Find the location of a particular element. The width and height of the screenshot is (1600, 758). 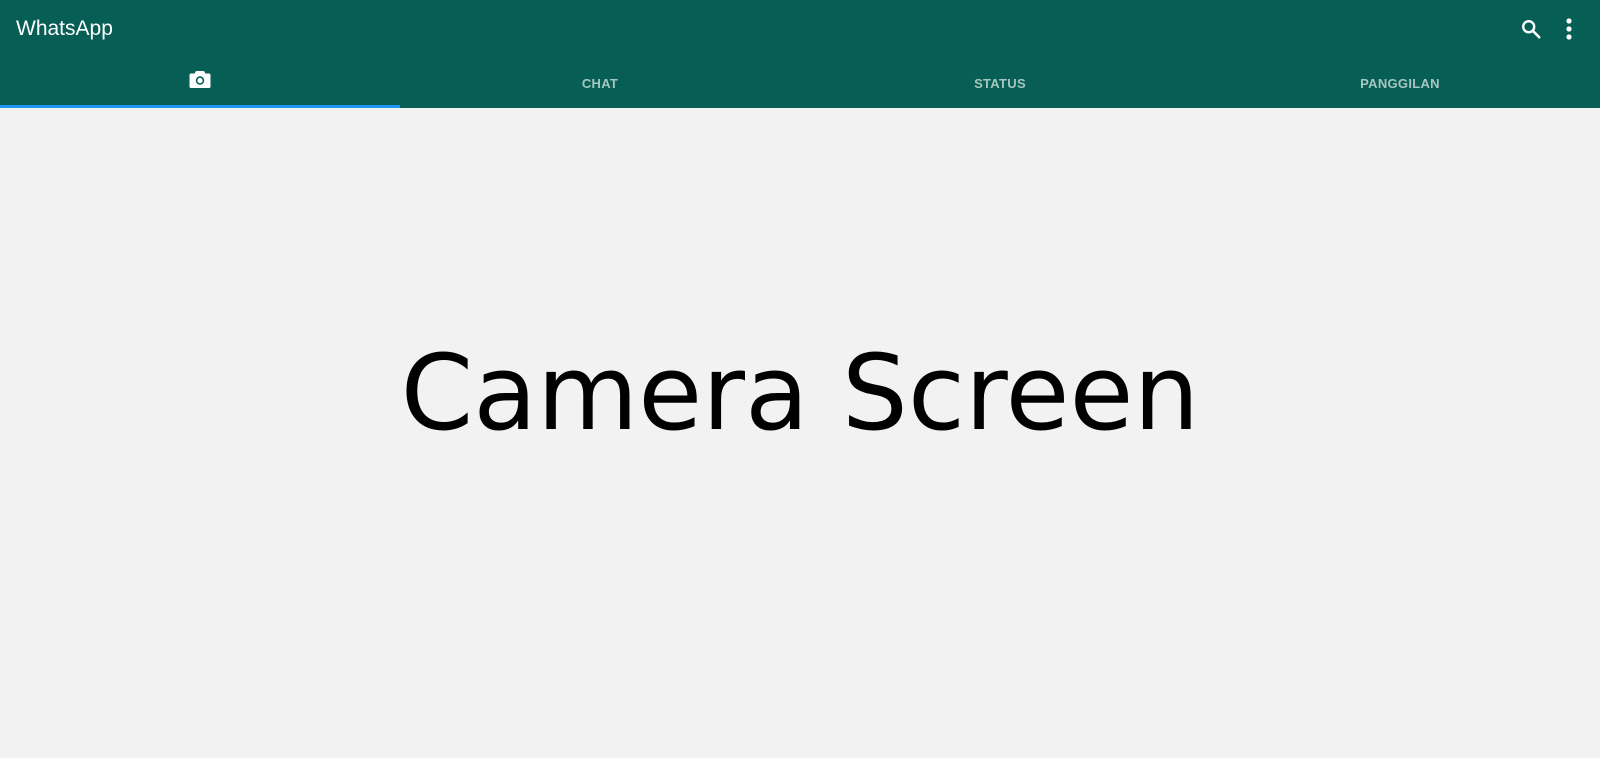

tab-chat-label: CHAT is located at coordinates (600, 83).